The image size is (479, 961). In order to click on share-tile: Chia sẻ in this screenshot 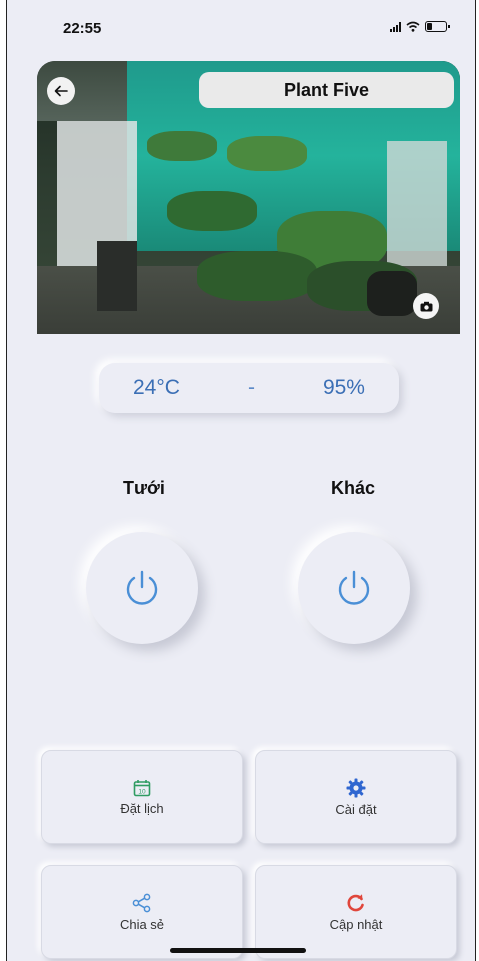, I will do `click(142, 912)`.